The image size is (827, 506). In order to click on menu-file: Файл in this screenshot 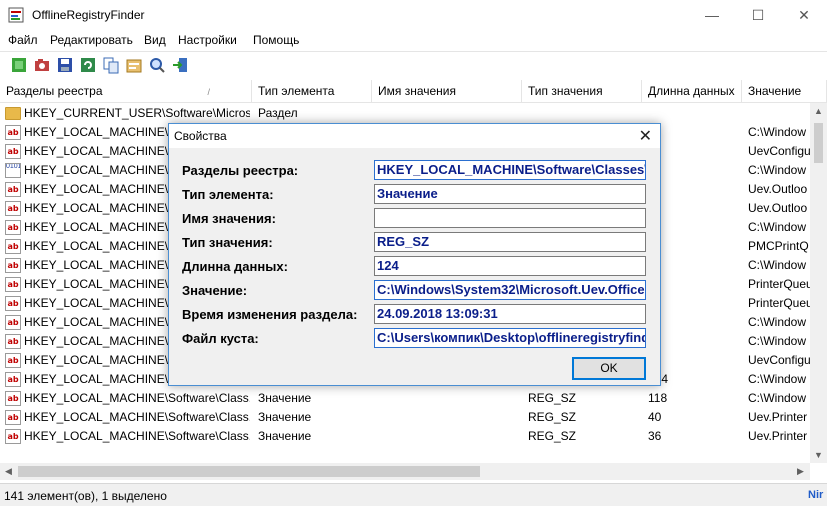, I will do `click(23, 40)`.